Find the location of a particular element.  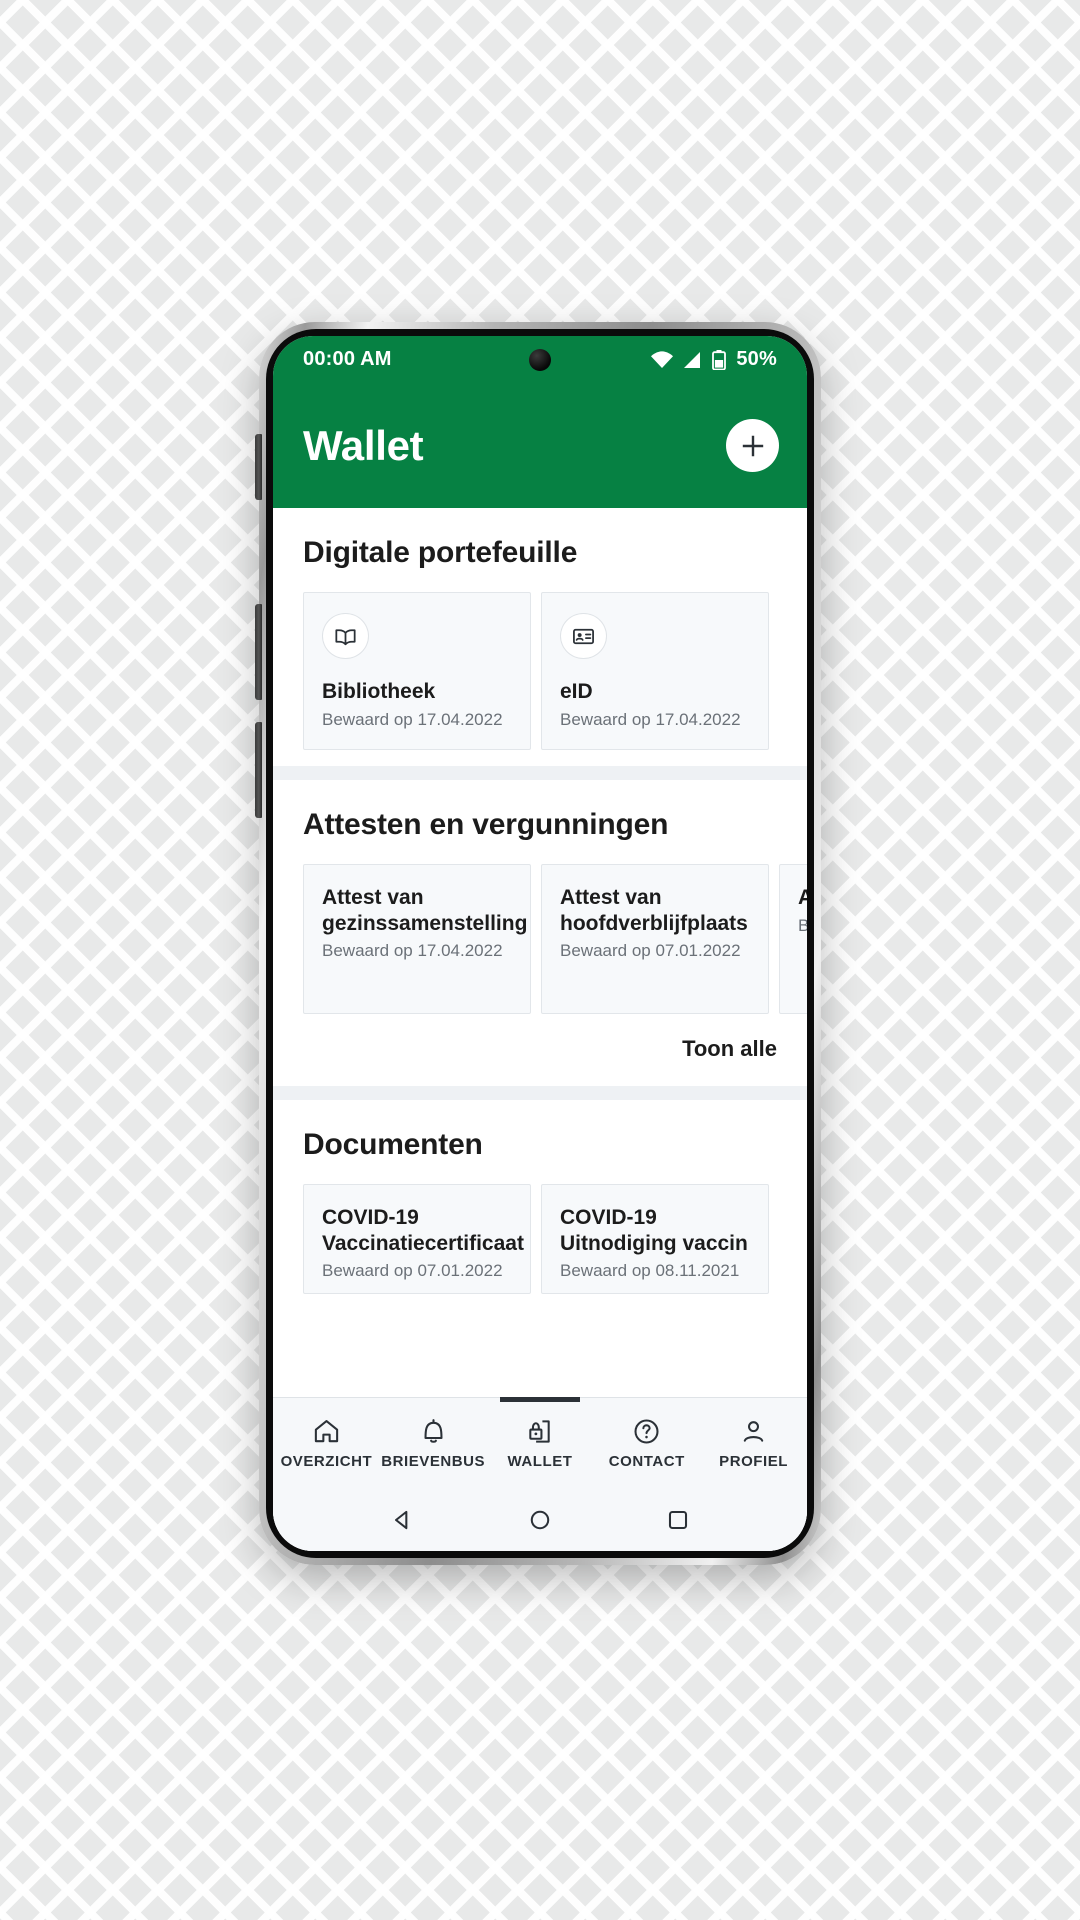

status-bar: 00:00 AM 50% is located at coordinates (540, 359).